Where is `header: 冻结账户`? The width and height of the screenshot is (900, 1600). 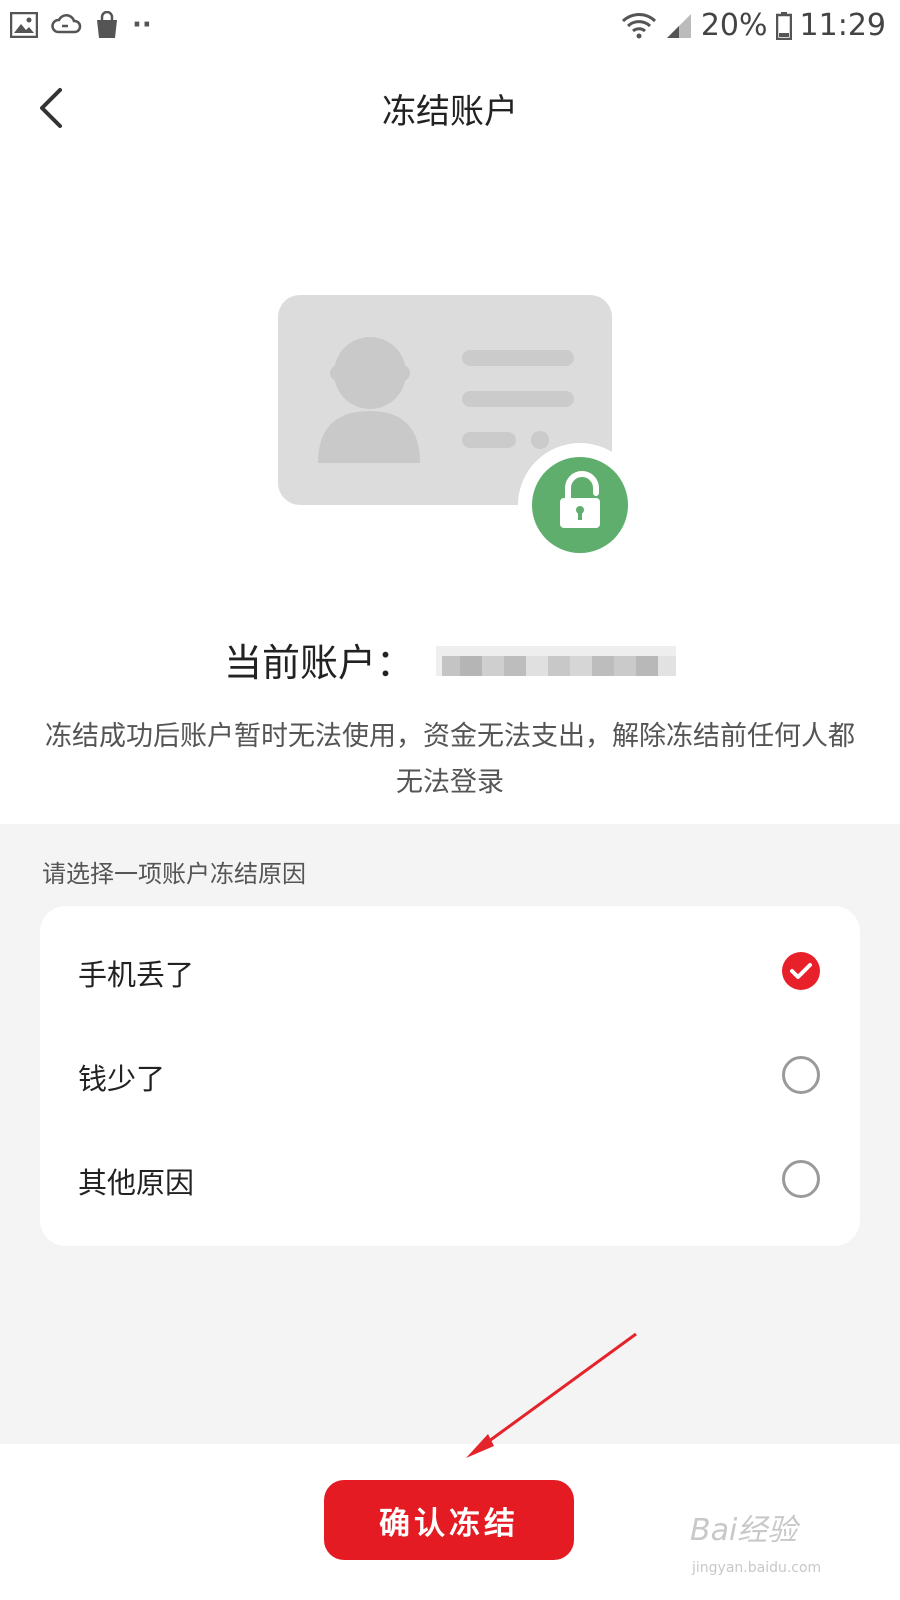 header: 冻结账户 is located at coordinates (450, 108).